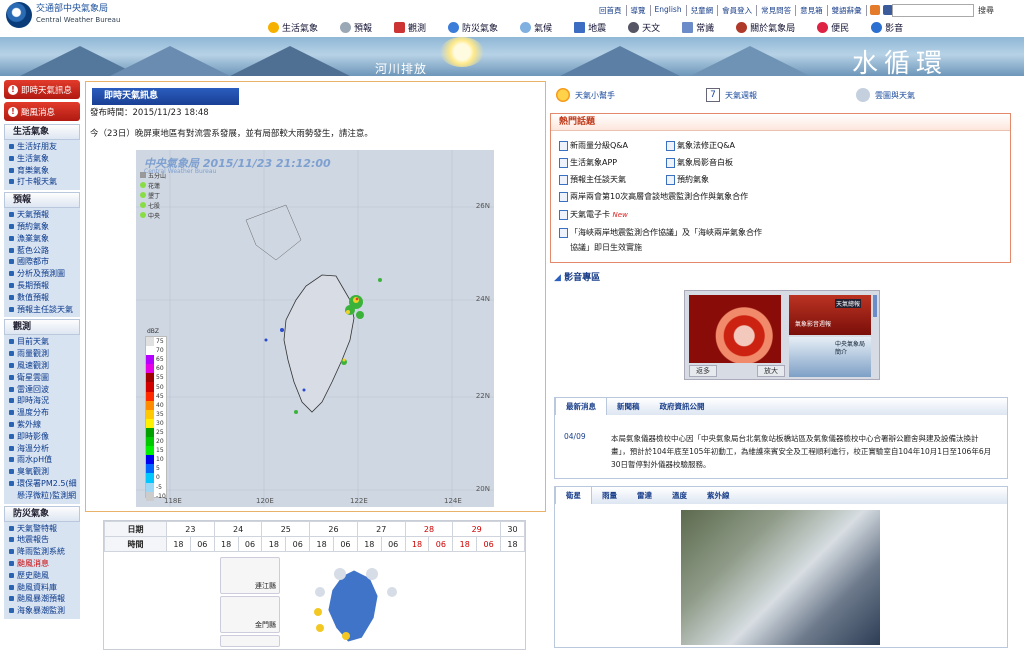 The width and height of the screenshot is (1024, 650). I want to click on sidebar-item: 國際都市, so click(44, 262).